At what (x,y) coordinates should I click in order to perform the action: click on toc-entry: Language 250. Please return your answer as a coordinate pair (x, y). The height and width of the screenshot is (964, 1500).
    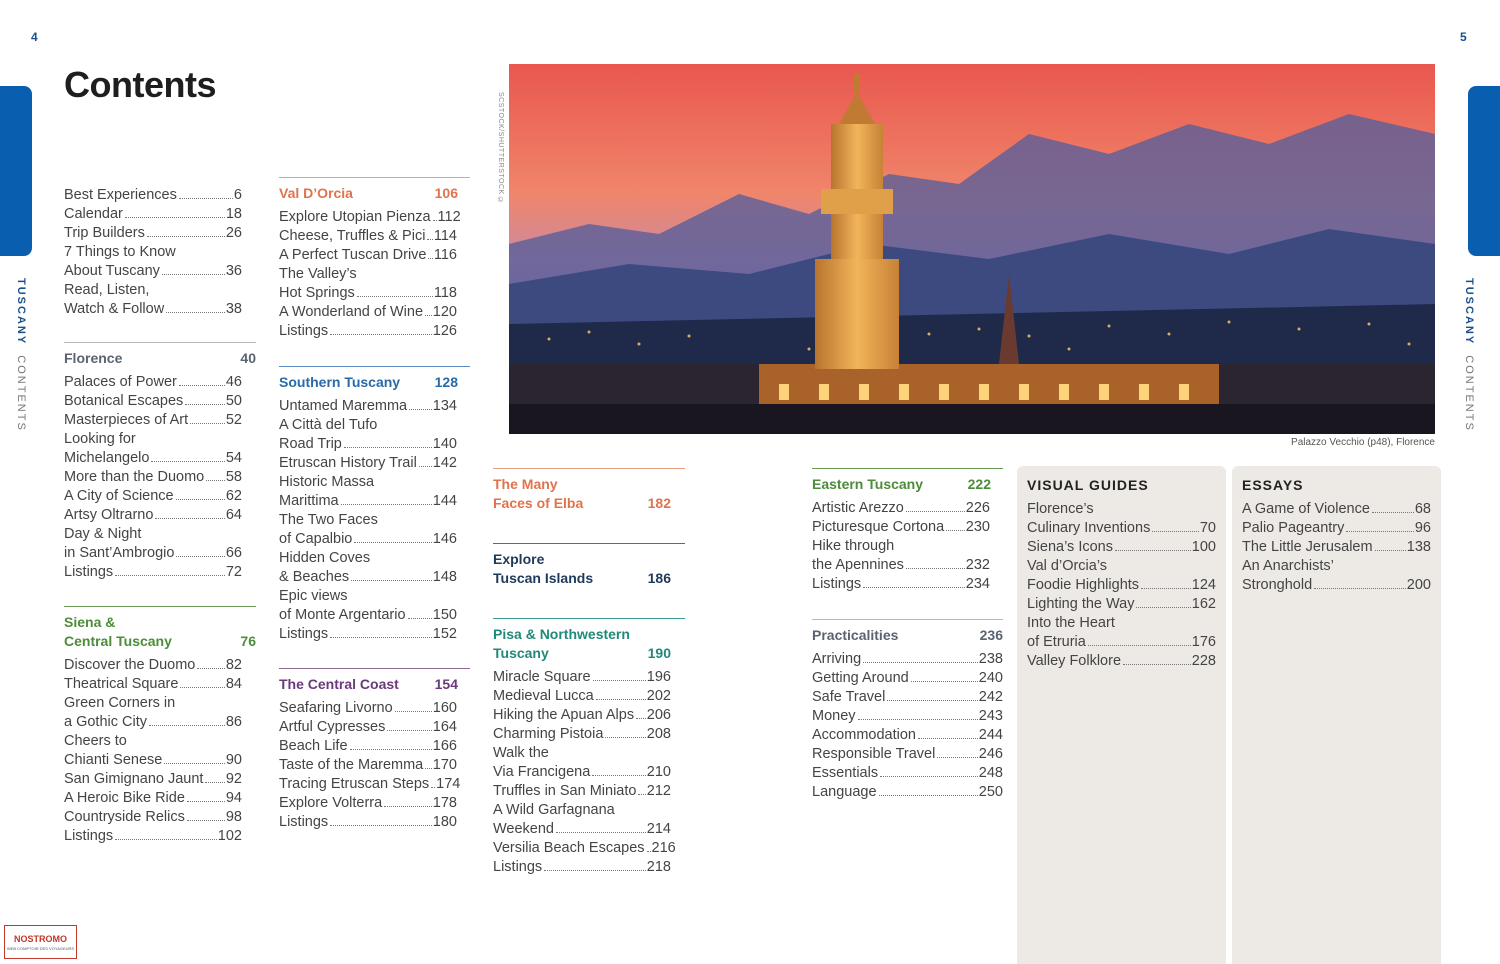
    Looking at the image, I should click on (907, 792).